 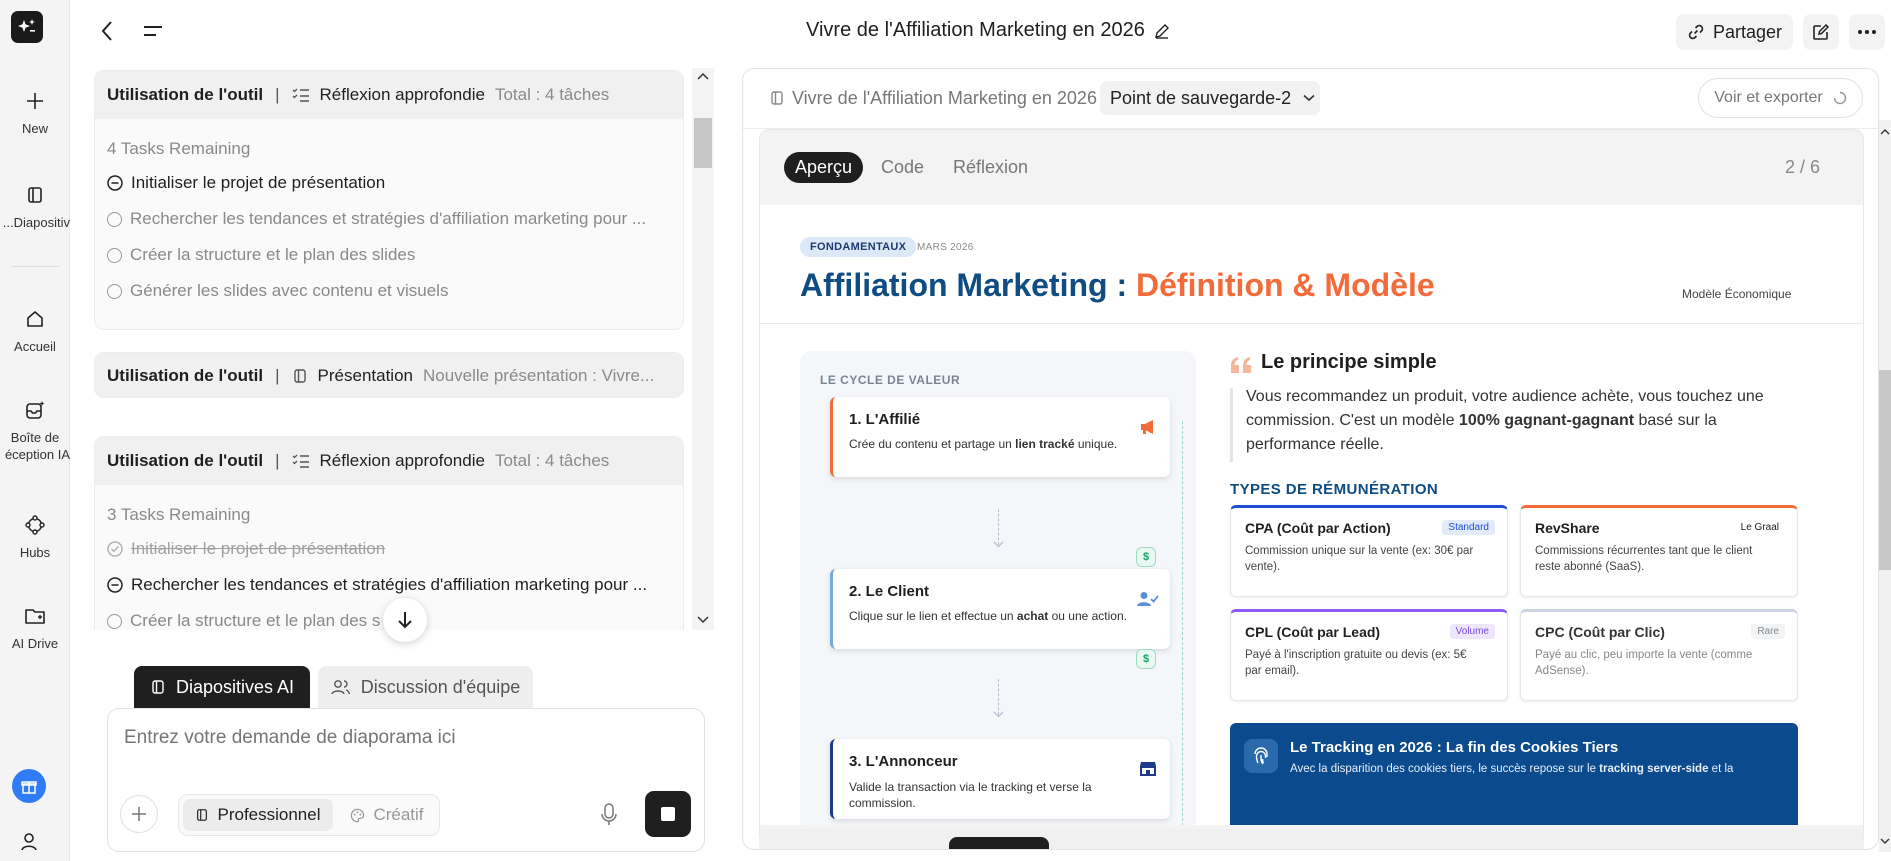 What do you see at coordinates (35, 643) in the screenshot?
I see `nav-drive-label: AI Drive` at bounding box center [35, 643].